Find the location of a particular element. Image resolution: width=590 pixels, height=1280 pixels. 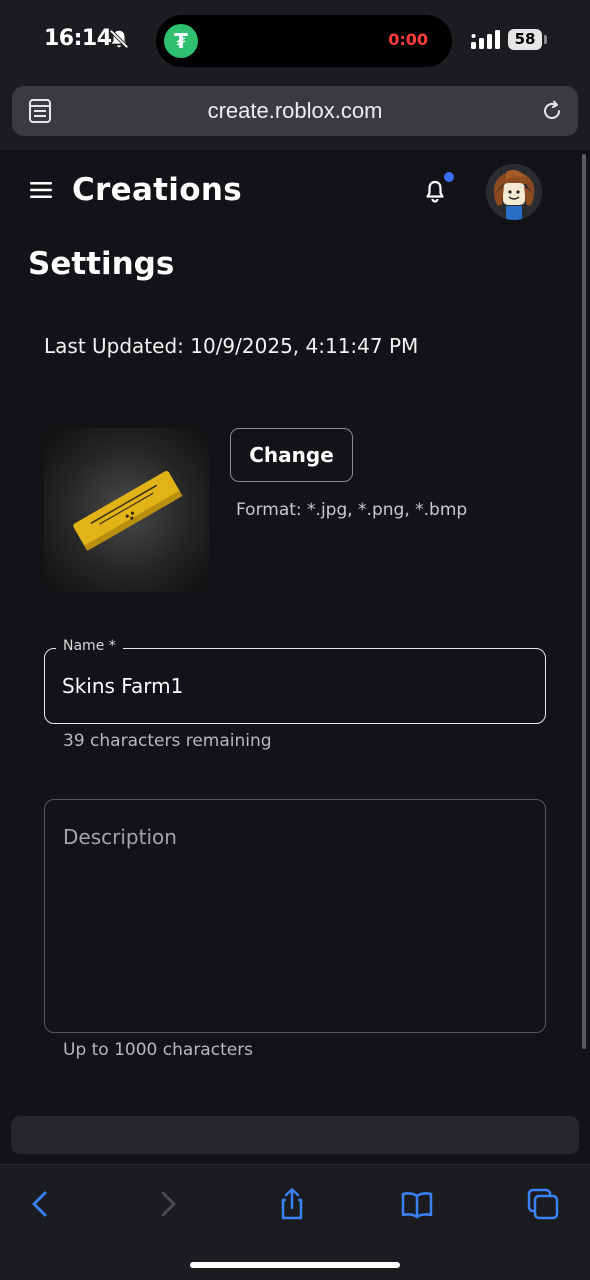

browser-address-area: create.roblox.com is located at coordinates (295, 115).